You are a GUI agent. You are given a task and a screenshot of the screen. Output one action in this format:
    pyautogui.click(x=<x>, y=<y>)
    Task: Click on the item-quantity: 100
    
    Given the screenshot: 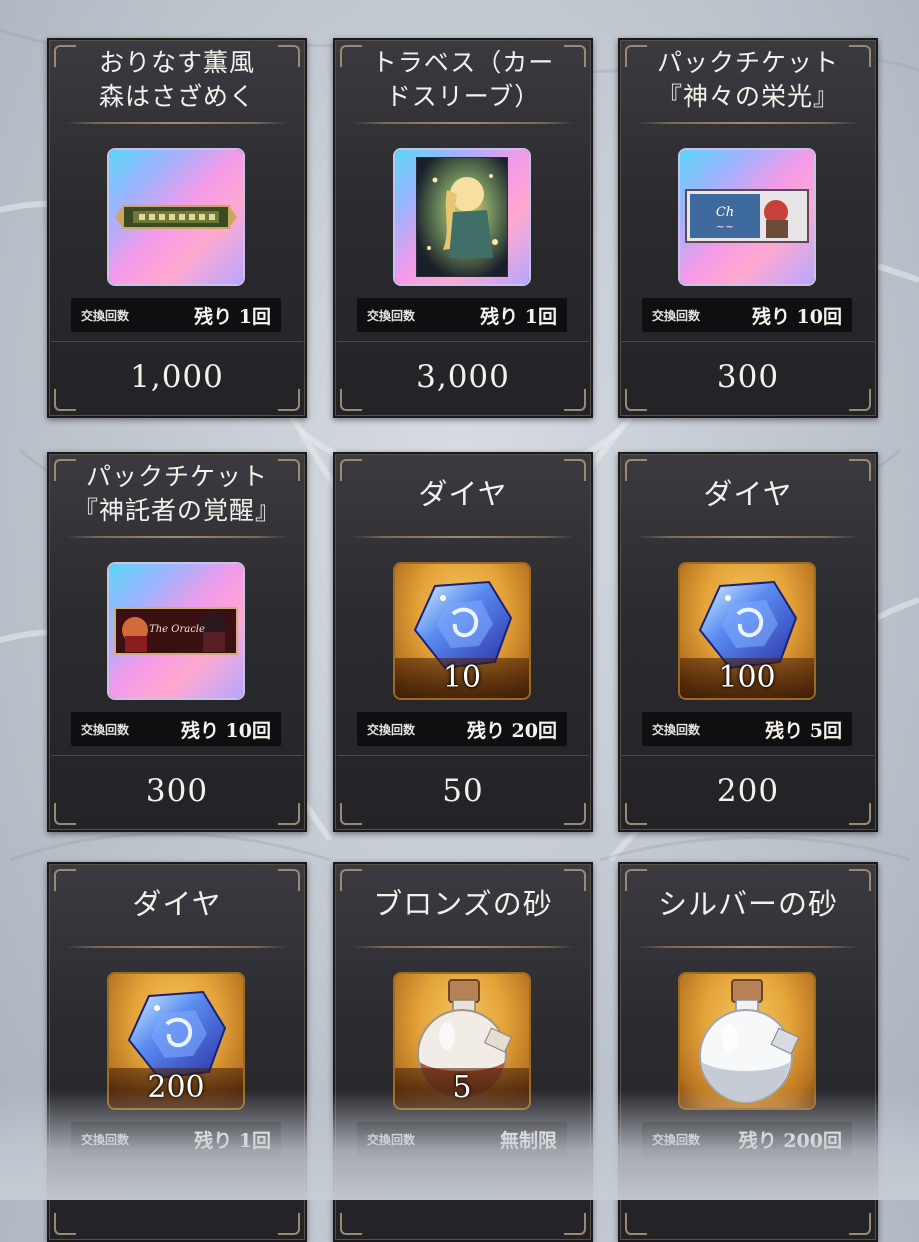 What is the action you would take?
    pyautogui.click(x=747, y=677)
    